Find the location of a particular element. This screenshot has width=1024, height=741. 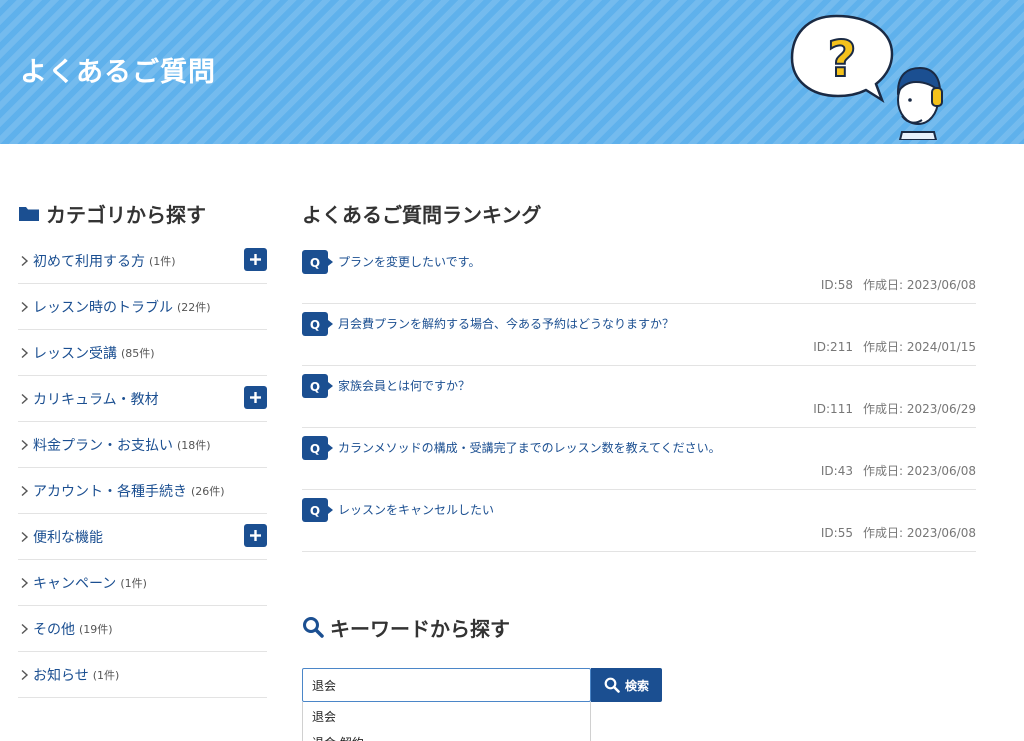

category-label: レッスン時のトラブル is located at coordinates (103, 307).